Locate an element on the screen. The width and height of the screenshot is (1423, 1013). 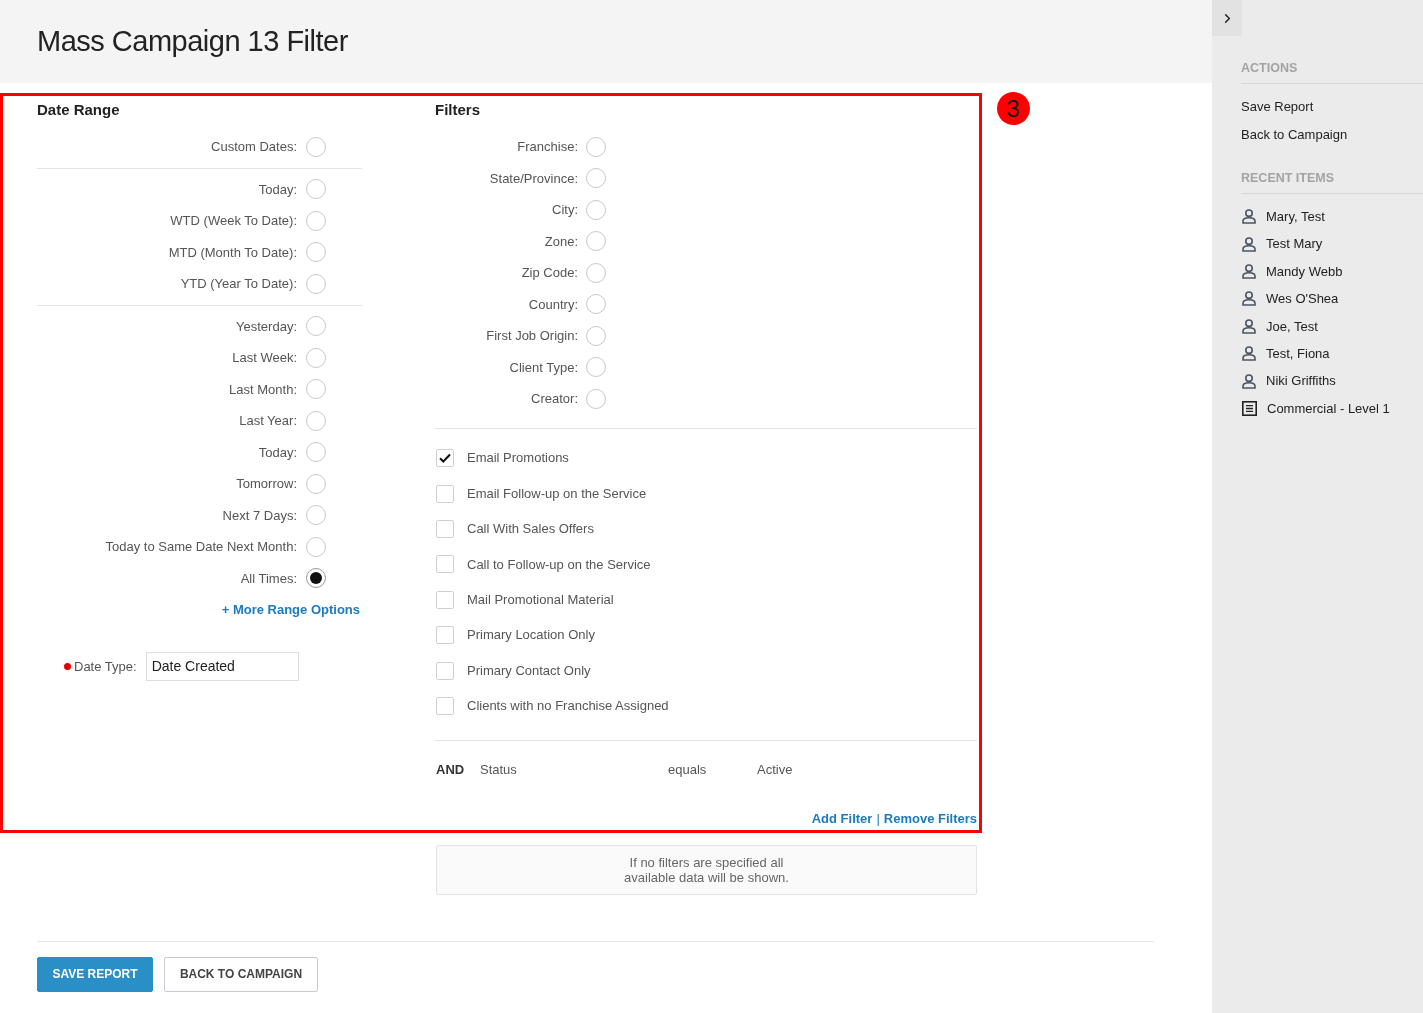
filter-link: Remove Filters is located at coordinates (930, 818).